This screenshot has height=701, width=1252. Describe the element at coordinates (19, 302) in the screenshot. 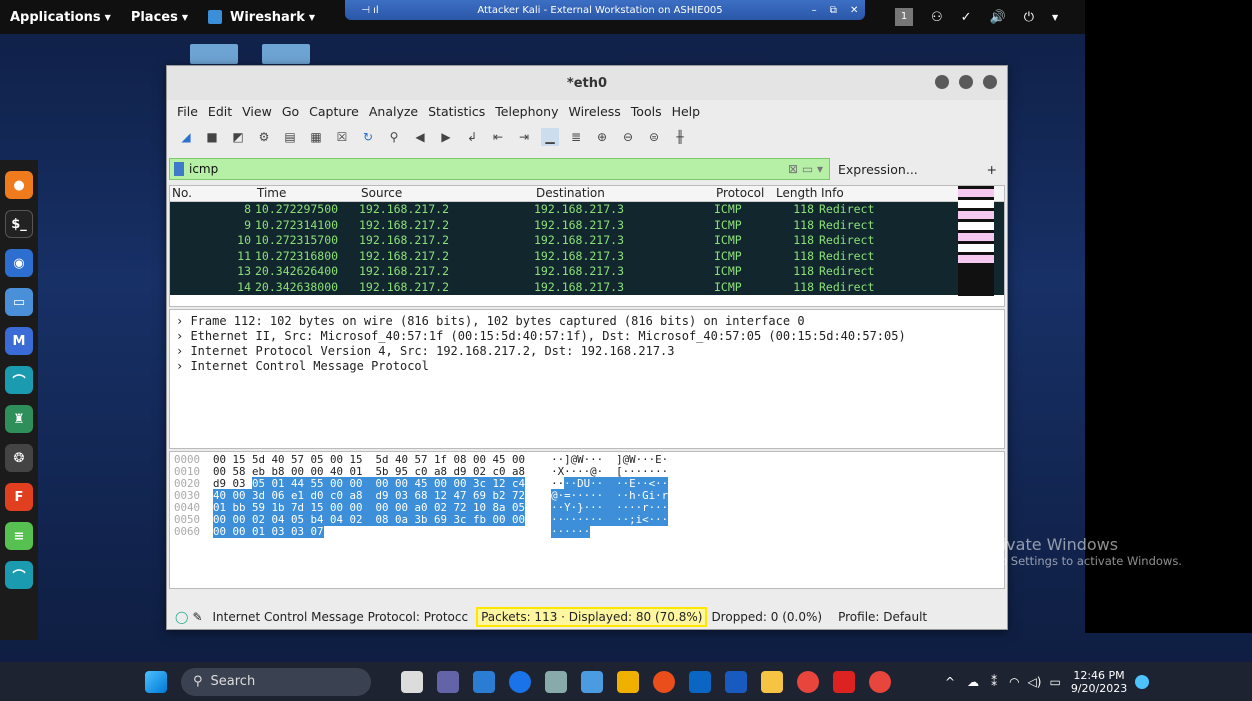

I see `files-icon: ▭` at that location.